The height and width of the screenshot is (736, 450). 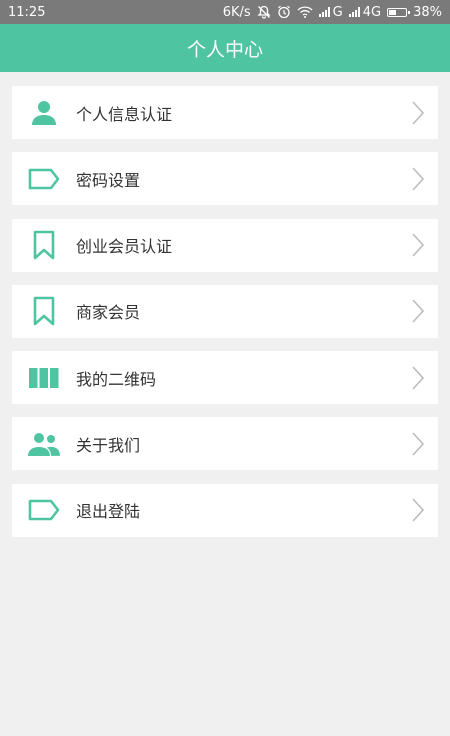 What do you see at coordinates (225, 179) in the screenshot?
I see `menu-item-password-settings: 密码设置` at bounding box center [225, 179].